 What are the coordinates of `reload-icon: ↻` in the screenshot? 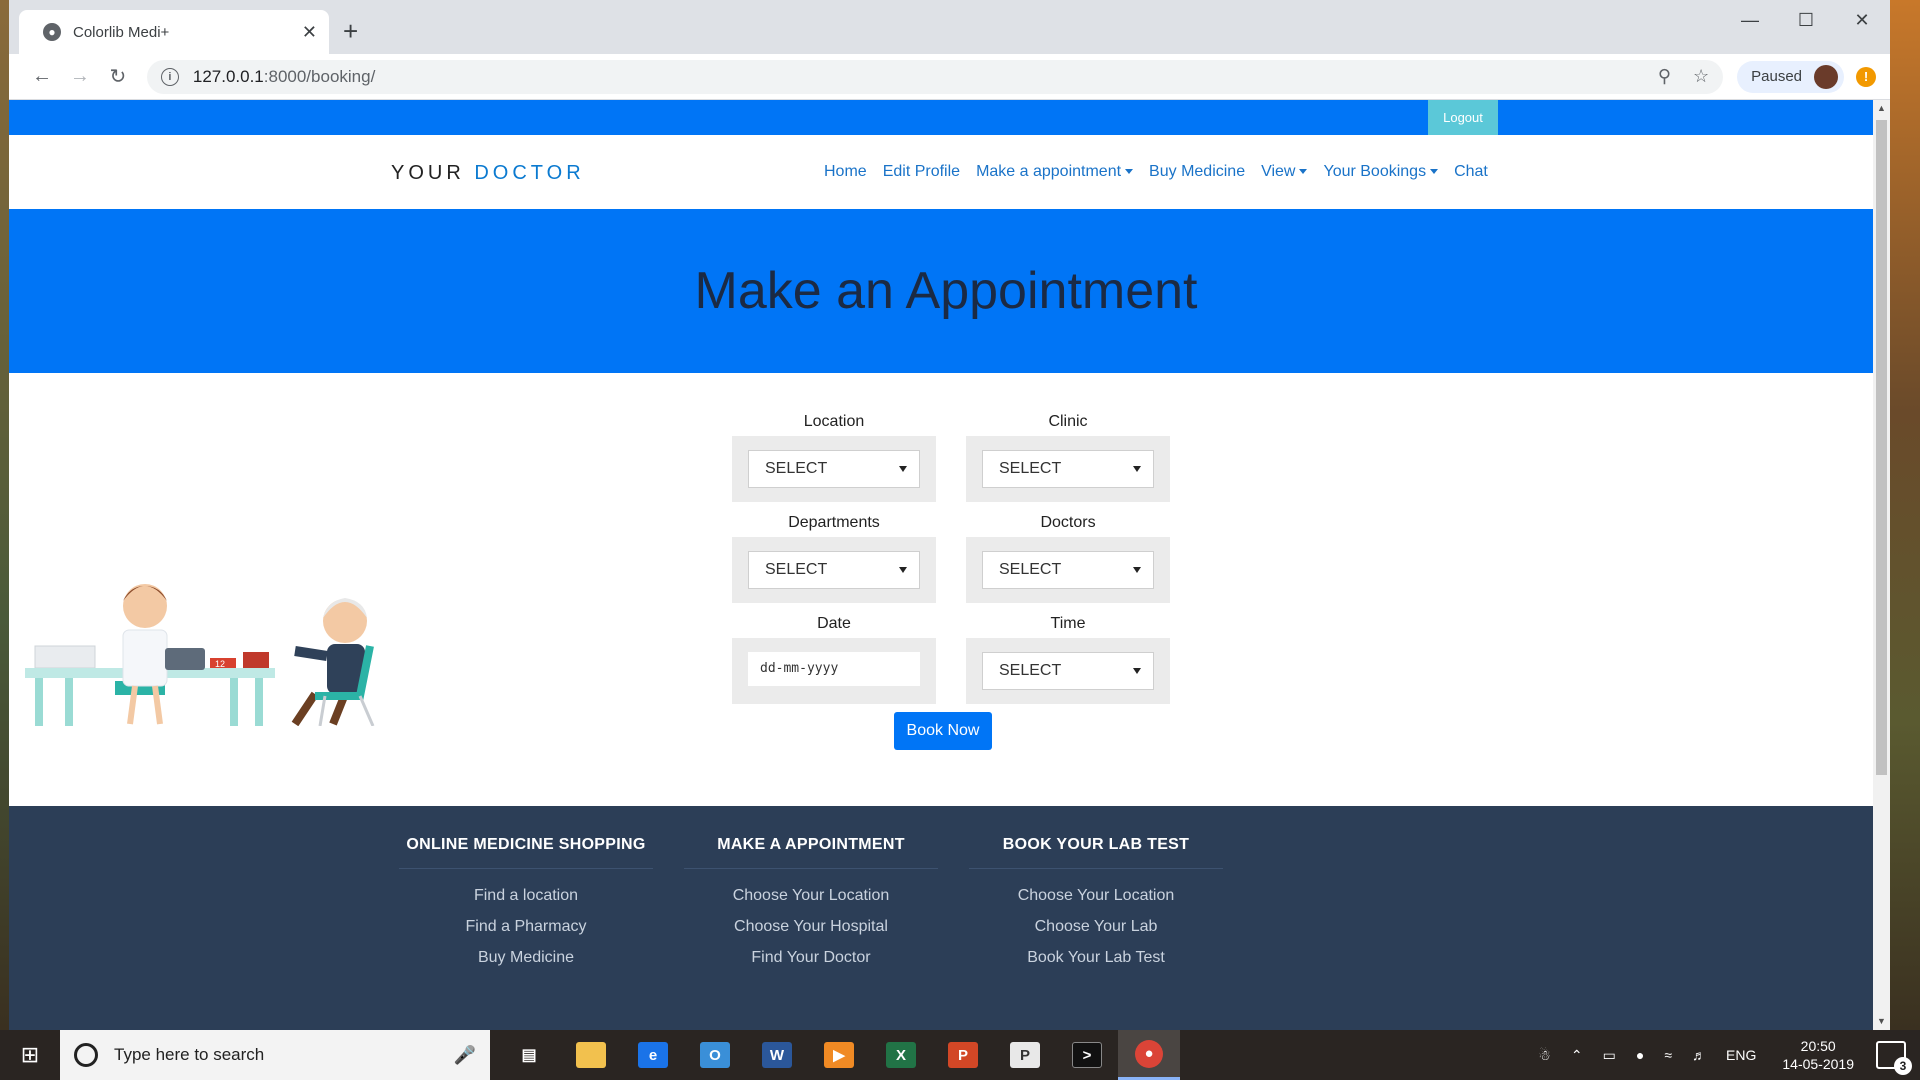 It's located at (118, 76).